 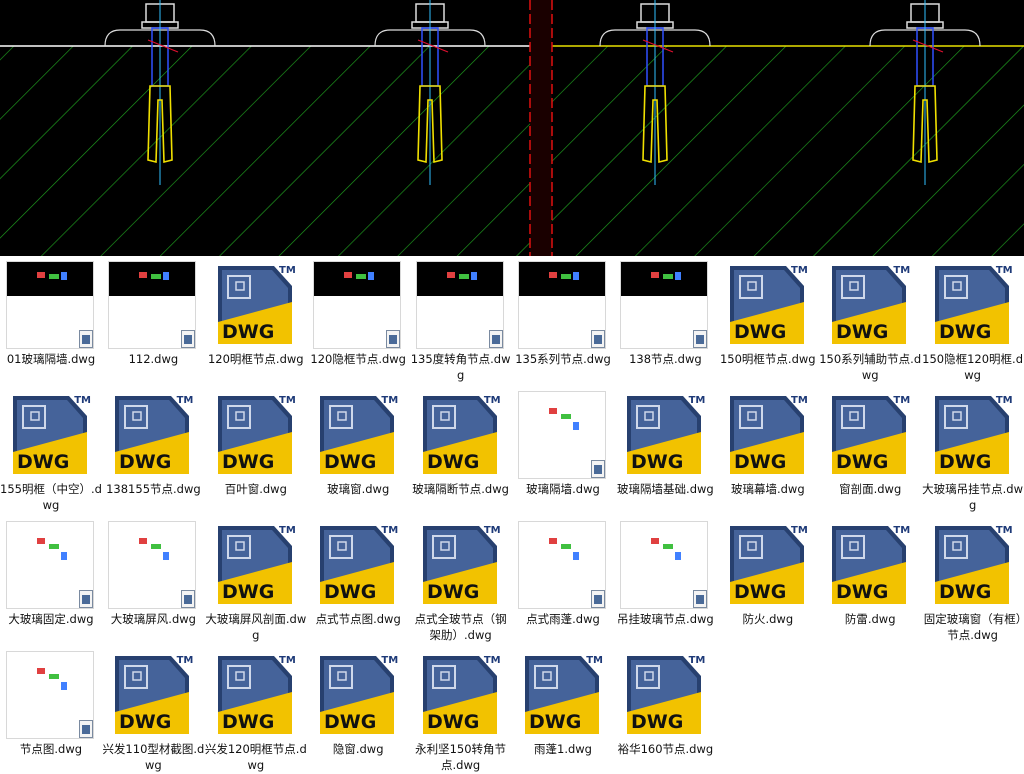 I want to click on file-item: DWG TM 玻璃幕墙.dwg, so click(x=768, y=450).